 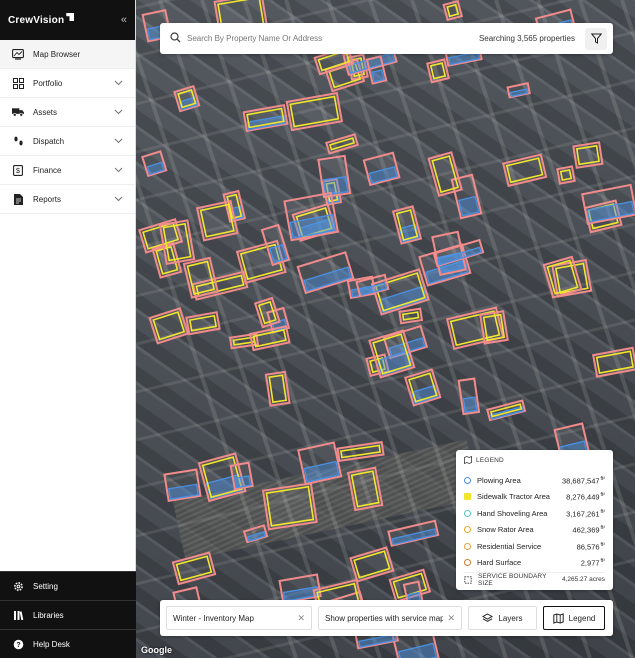 What do you see at coordinates (18, 54) in the screenshot?
I see `map-browser-icon` at bounding box center [18, 54].